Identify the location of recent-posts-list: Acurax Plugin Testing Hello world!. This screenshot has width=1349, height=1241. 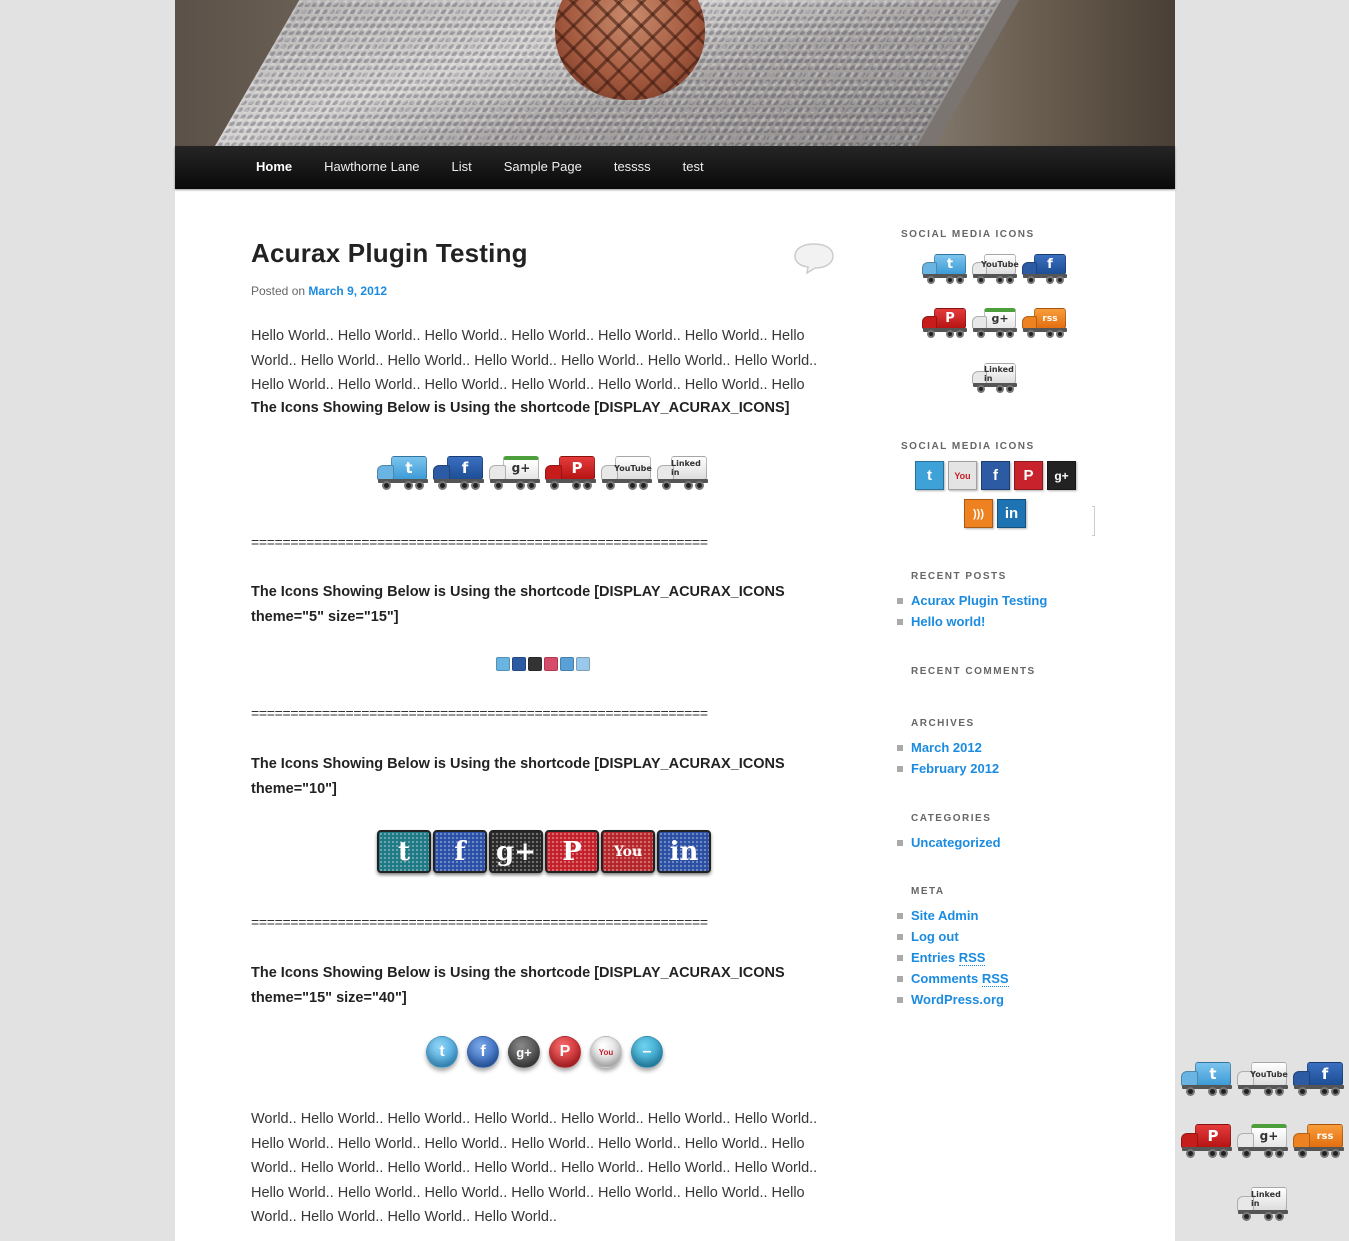
(972, 611).